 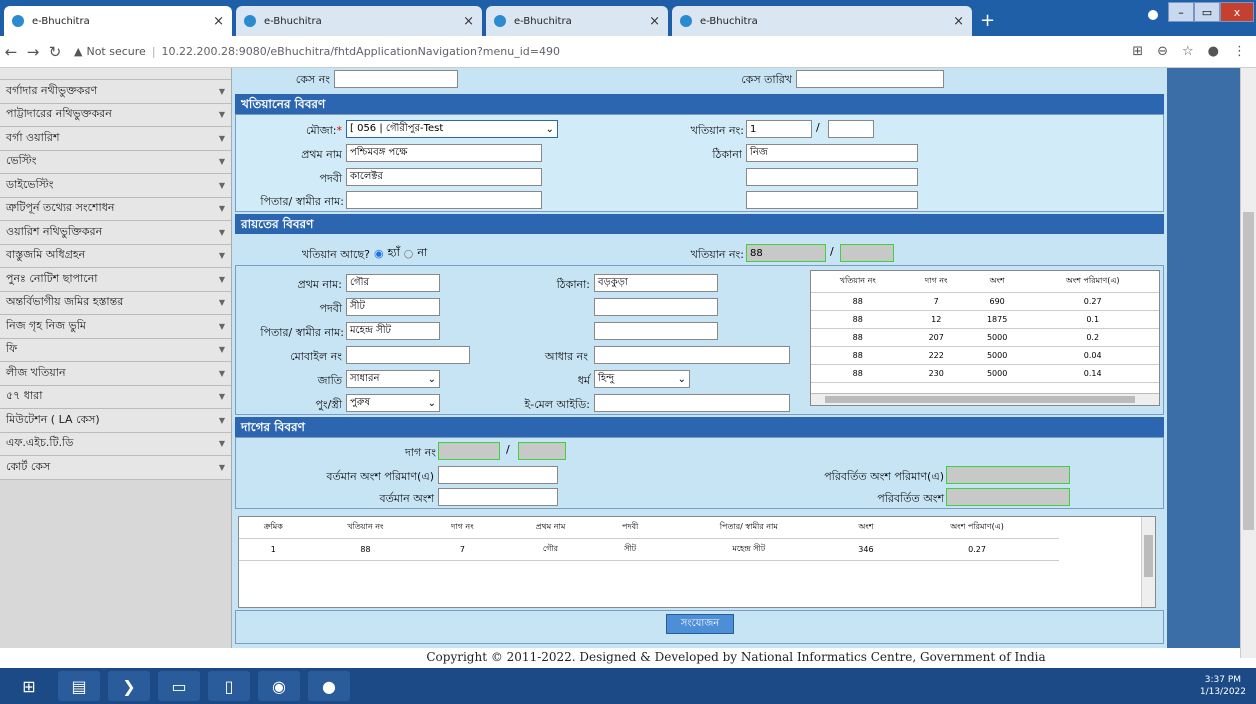 I want to click on sidebar-item: ত্রুটিপূর্ন তথ্যের সংশোধন ▼, so click(x=115, y=209).